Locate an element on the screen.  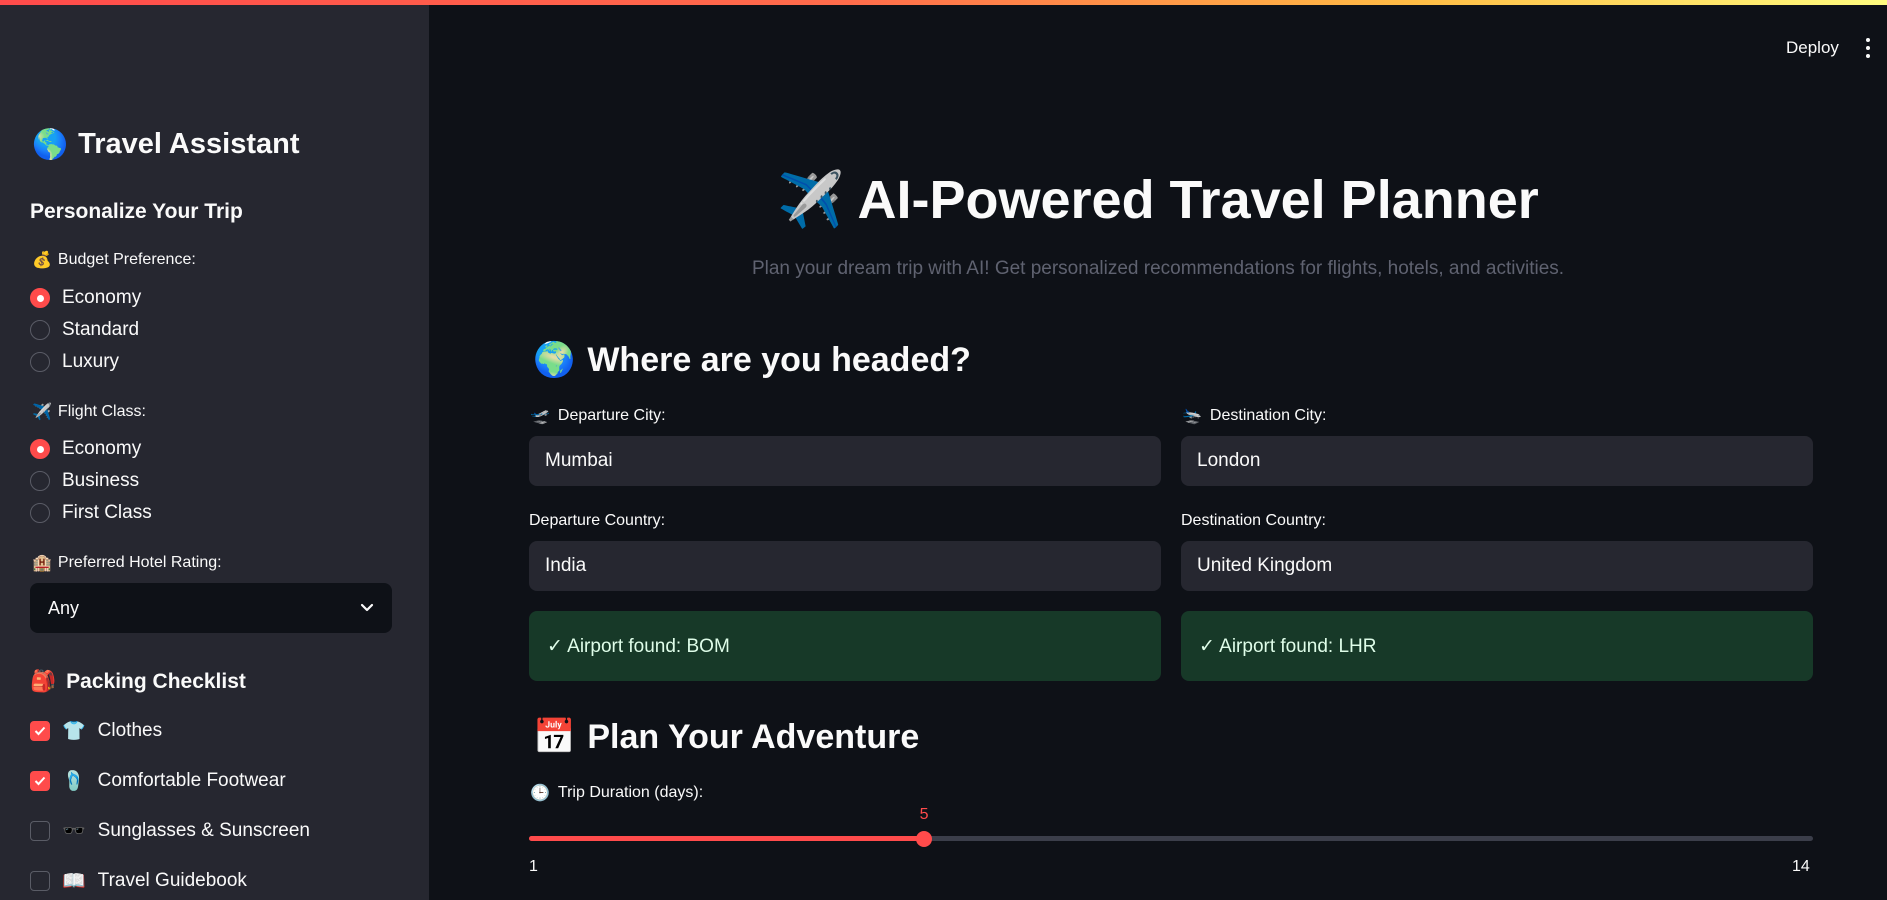
packing-item-guidebook: 📖 Travel Guidebook is located at coordinates (138, 880).